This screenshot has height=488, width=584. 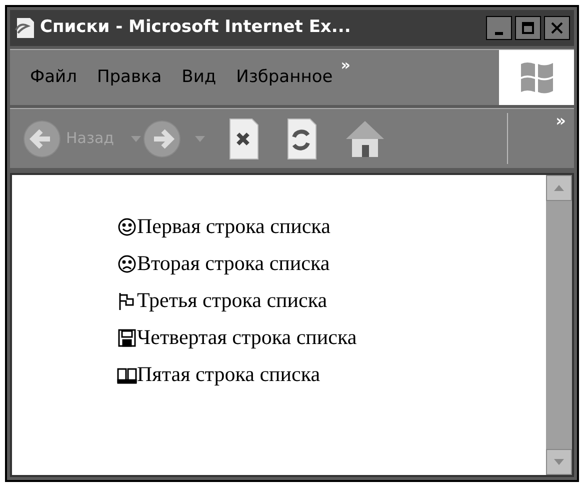 What do you see at coordinates (559, 462) in the screenshot?
I see `down-triangle-icon` at bounding box center [559, 462].